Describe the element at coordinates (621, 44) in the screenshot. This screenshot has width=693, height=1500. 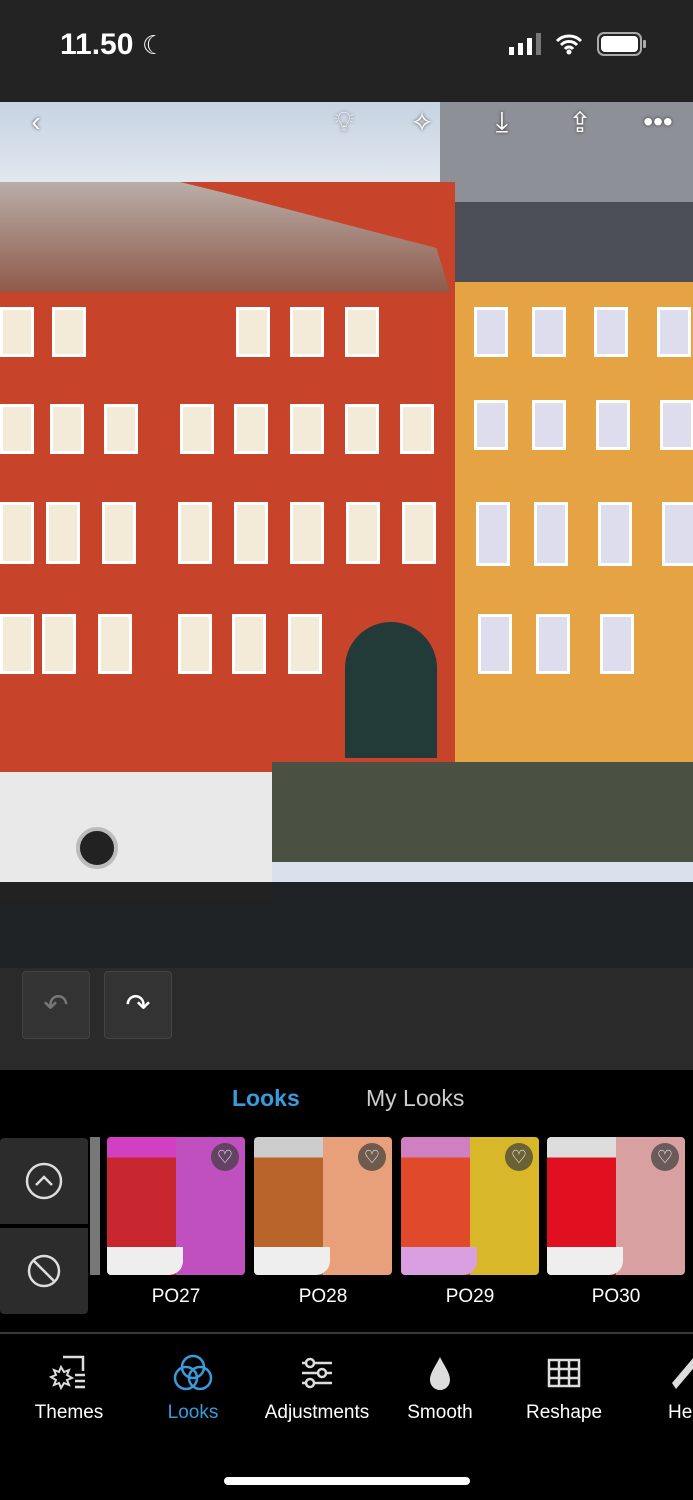
I see `battery-icon` at that location.